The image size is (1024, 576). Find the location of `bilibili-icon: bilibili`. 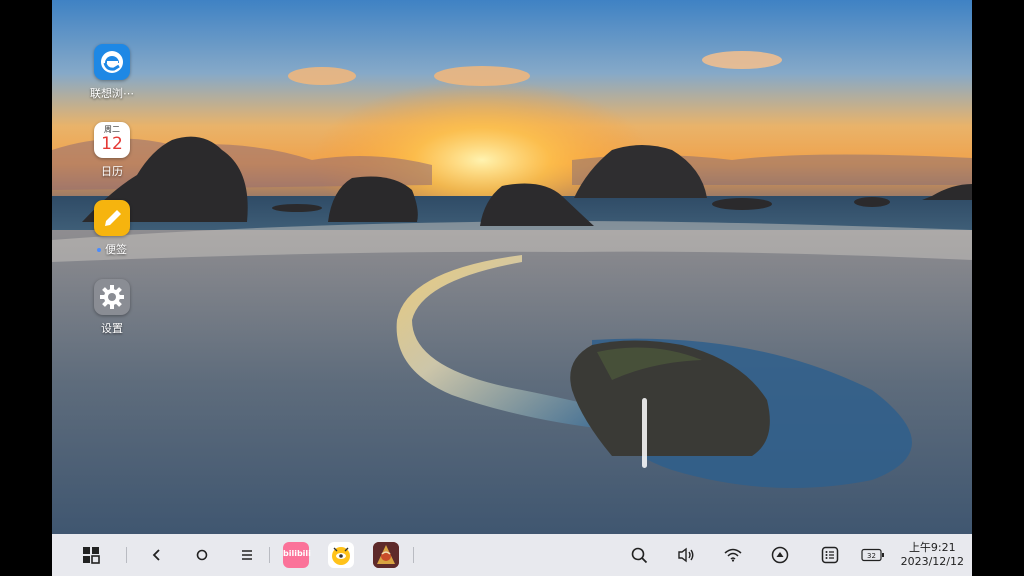

bilibili-icon: bilibili is located at coordinates (297, 553).